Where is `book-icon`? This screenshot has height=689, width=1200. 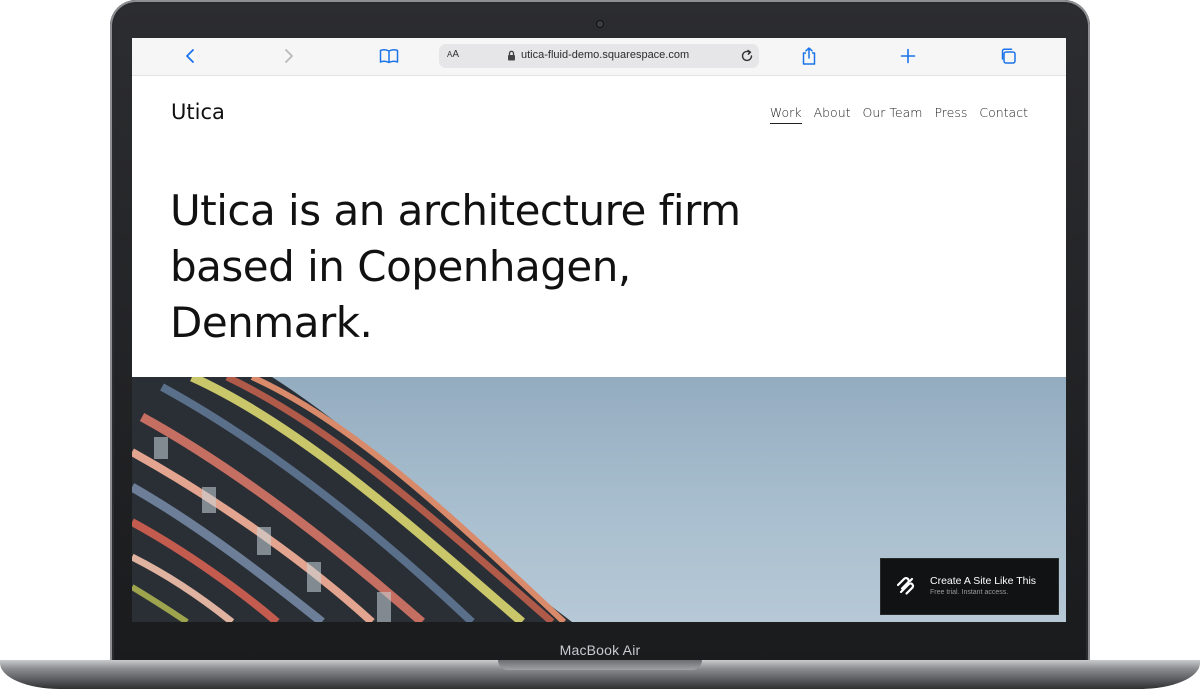 book-icon is located at coordinates (389, 56).